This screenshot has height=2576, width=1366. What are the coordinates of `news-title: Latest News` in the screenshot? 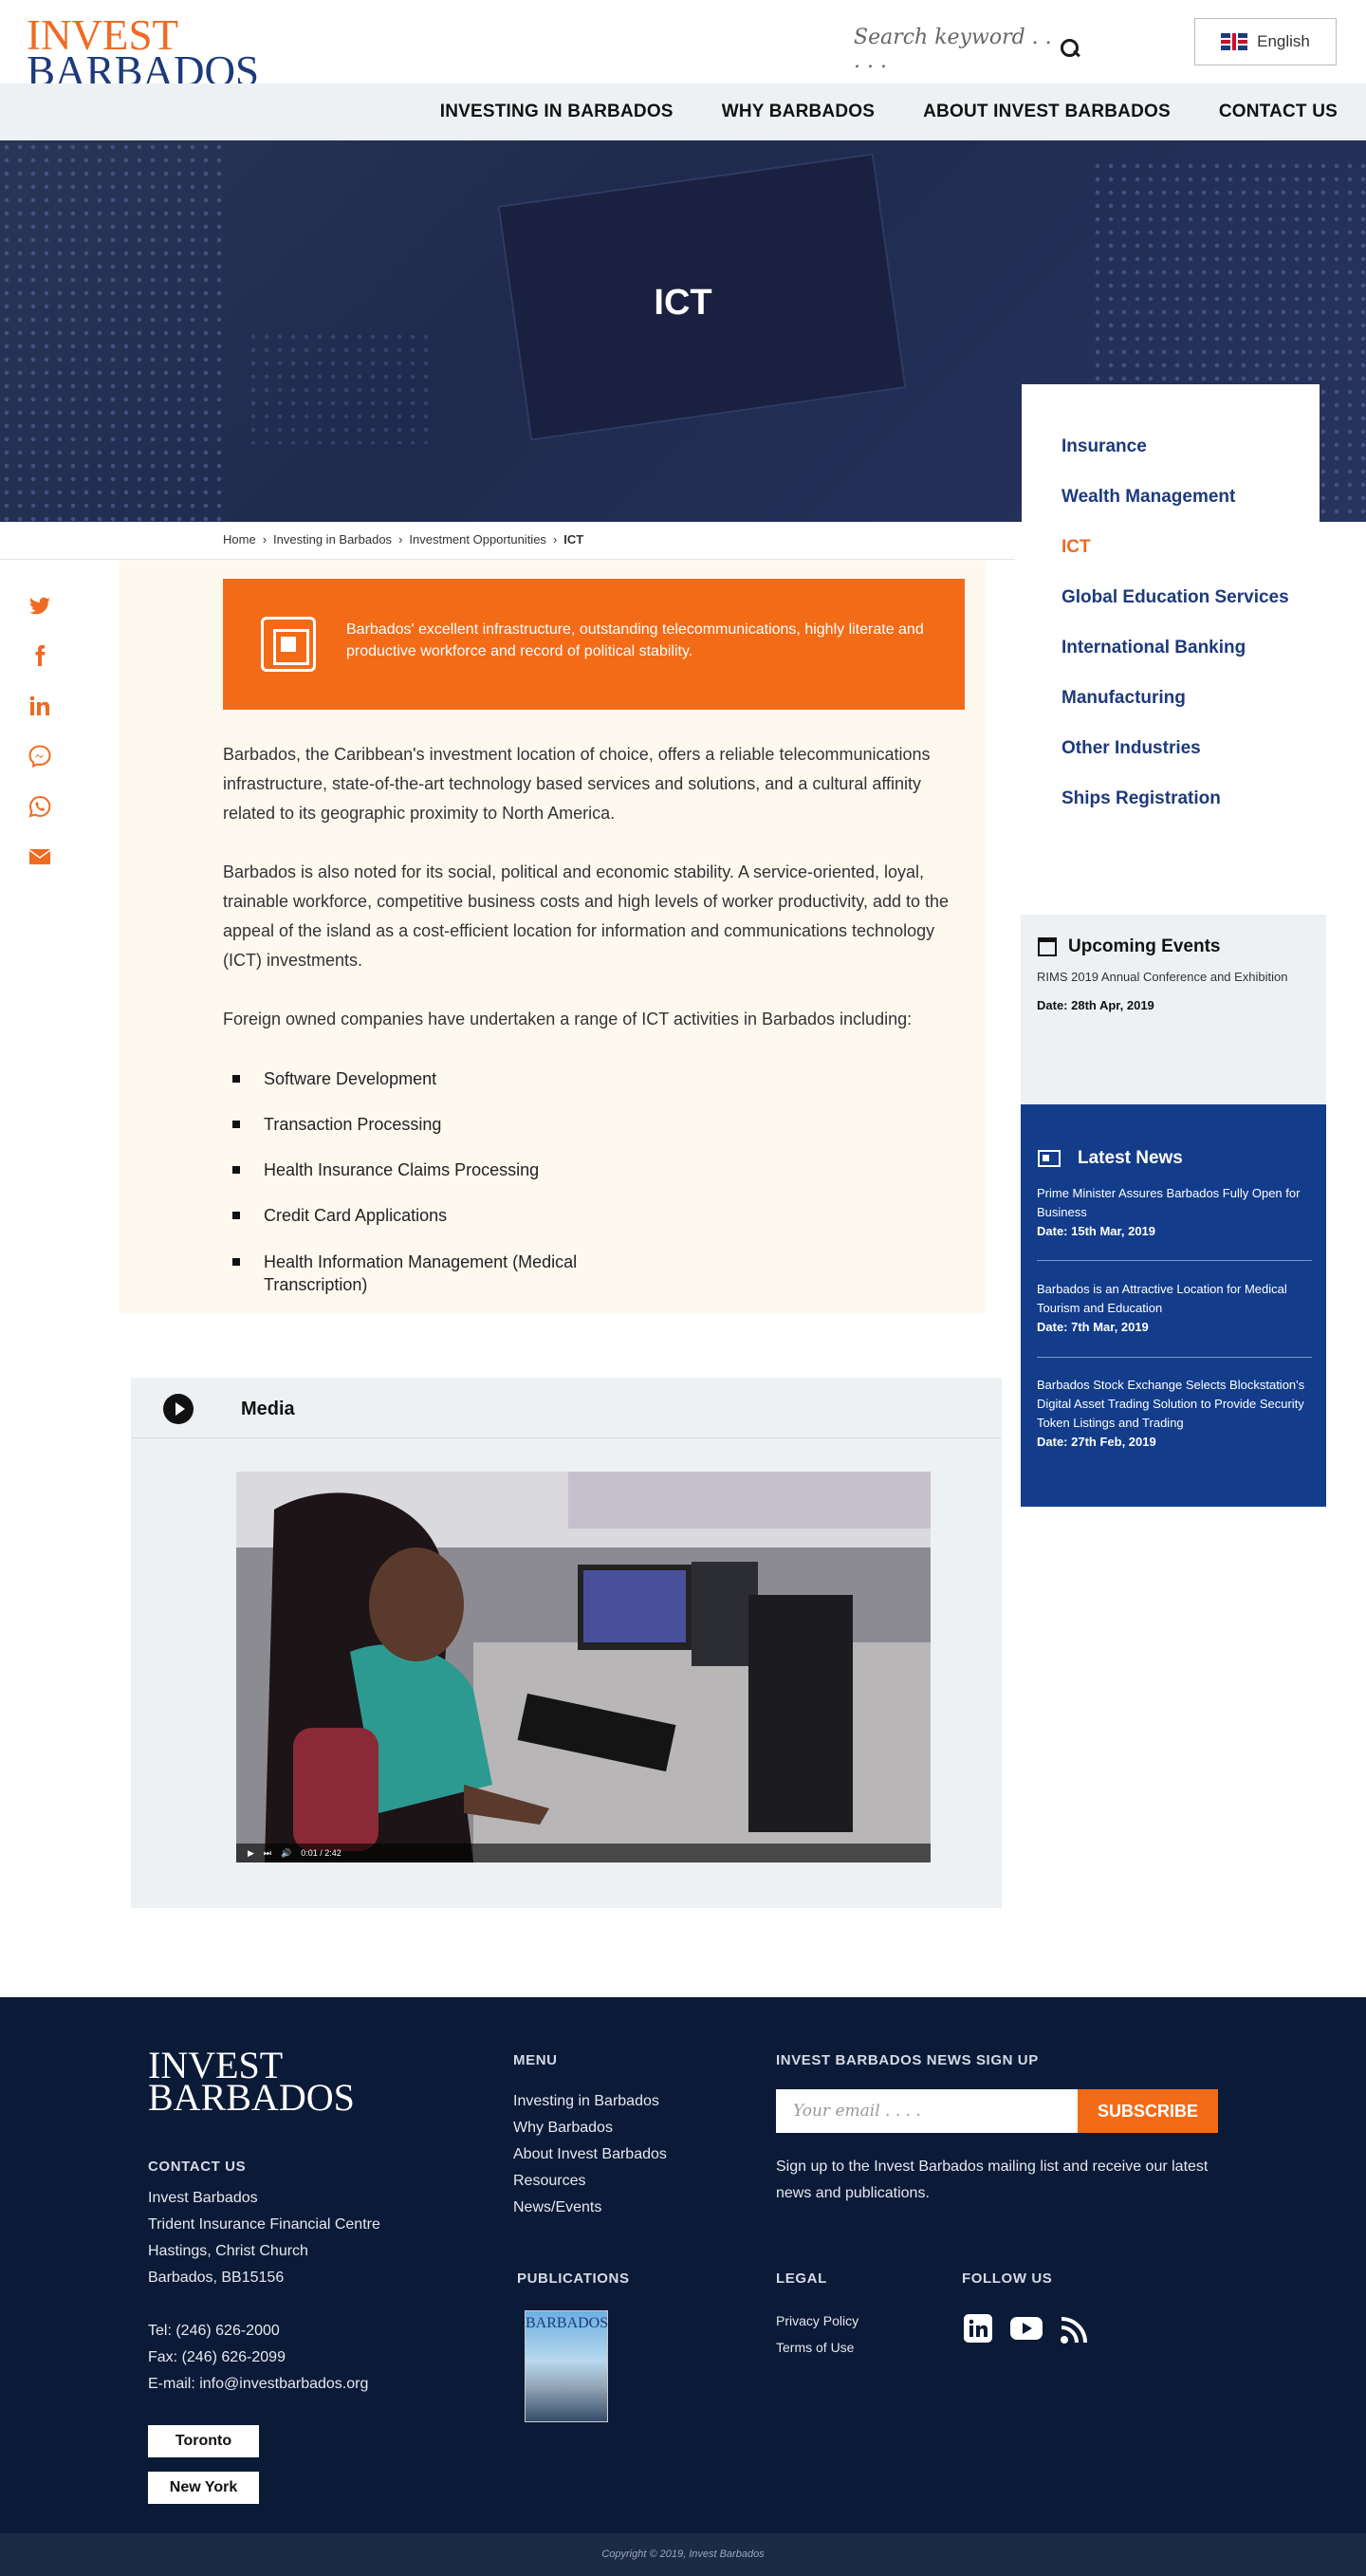 It's located at (1130, 1158).